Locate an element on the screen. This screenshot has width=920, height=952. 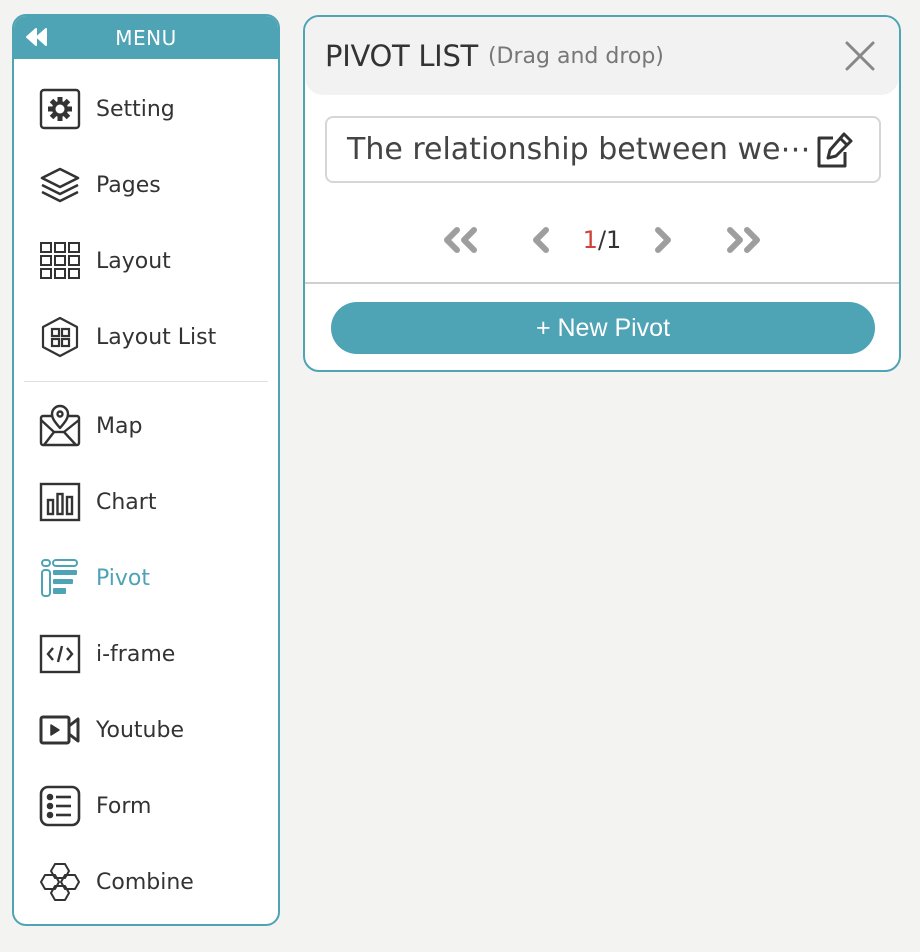
menu-title: MENU is located at coordinates (146, 37).